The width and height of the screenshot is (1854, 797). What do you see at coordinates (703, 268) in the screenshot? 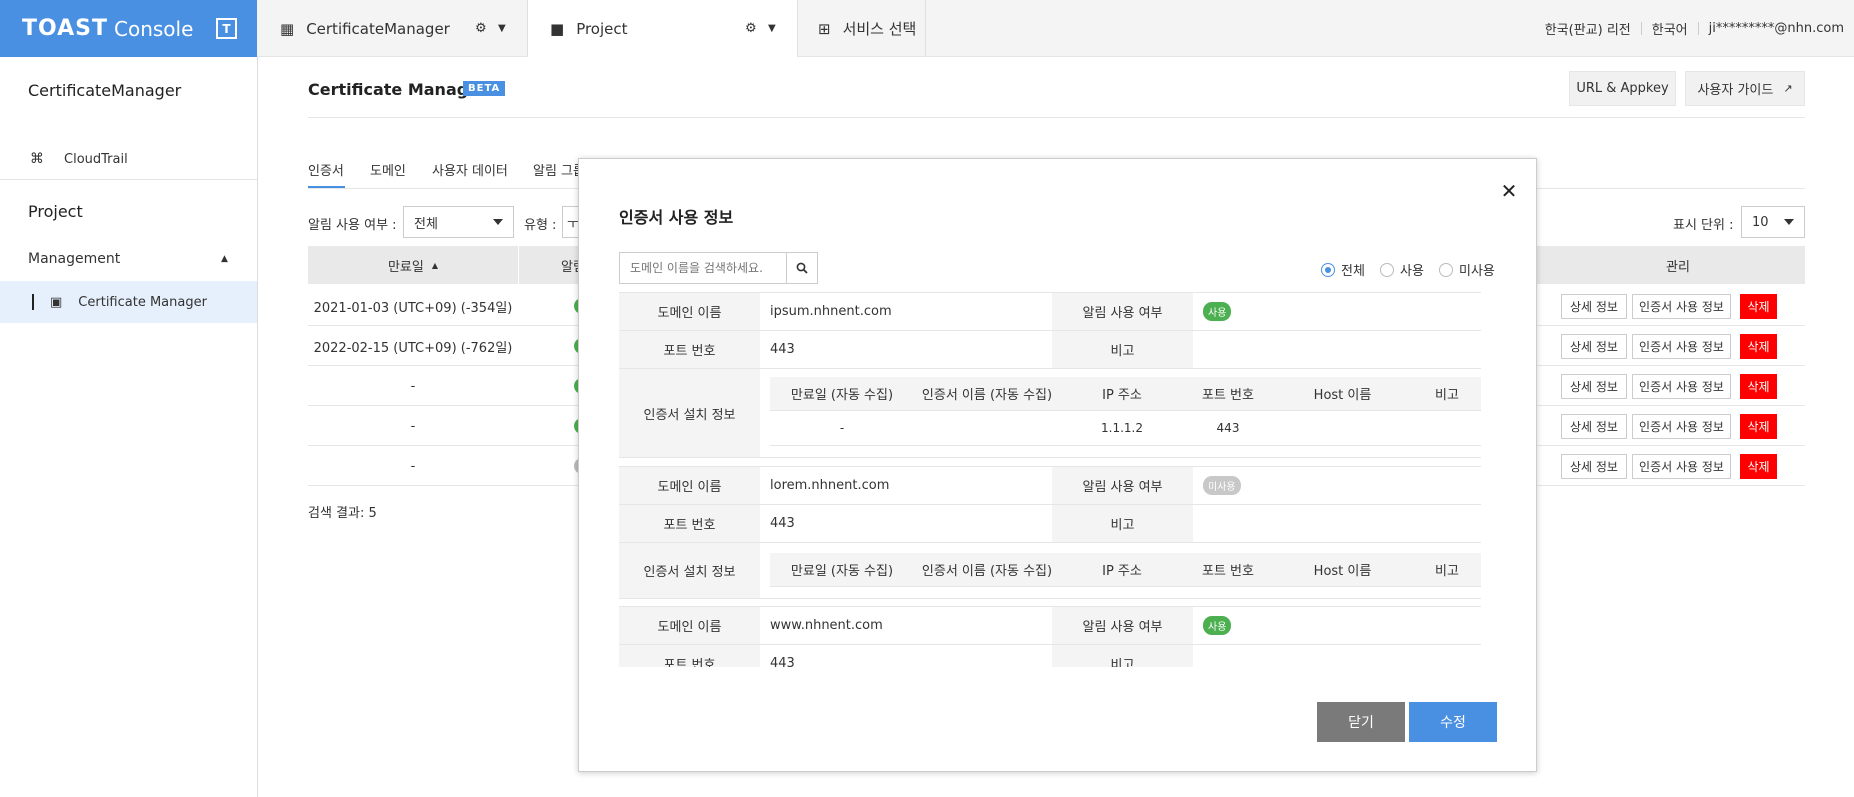
I see `domain-search-input` at bounding box center [703, 268].